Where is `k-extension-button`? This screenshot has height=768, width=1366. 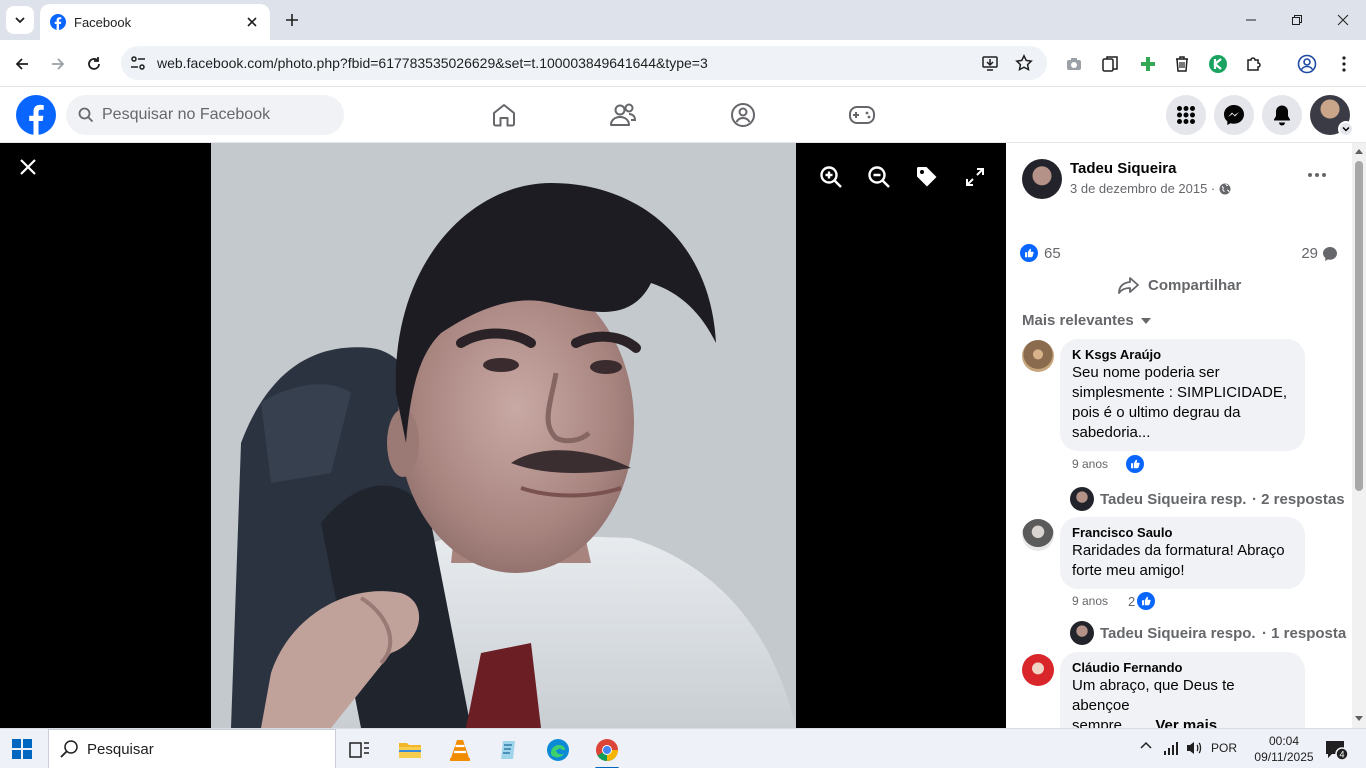 k-extension-button is located at coordinates (1218, 64).